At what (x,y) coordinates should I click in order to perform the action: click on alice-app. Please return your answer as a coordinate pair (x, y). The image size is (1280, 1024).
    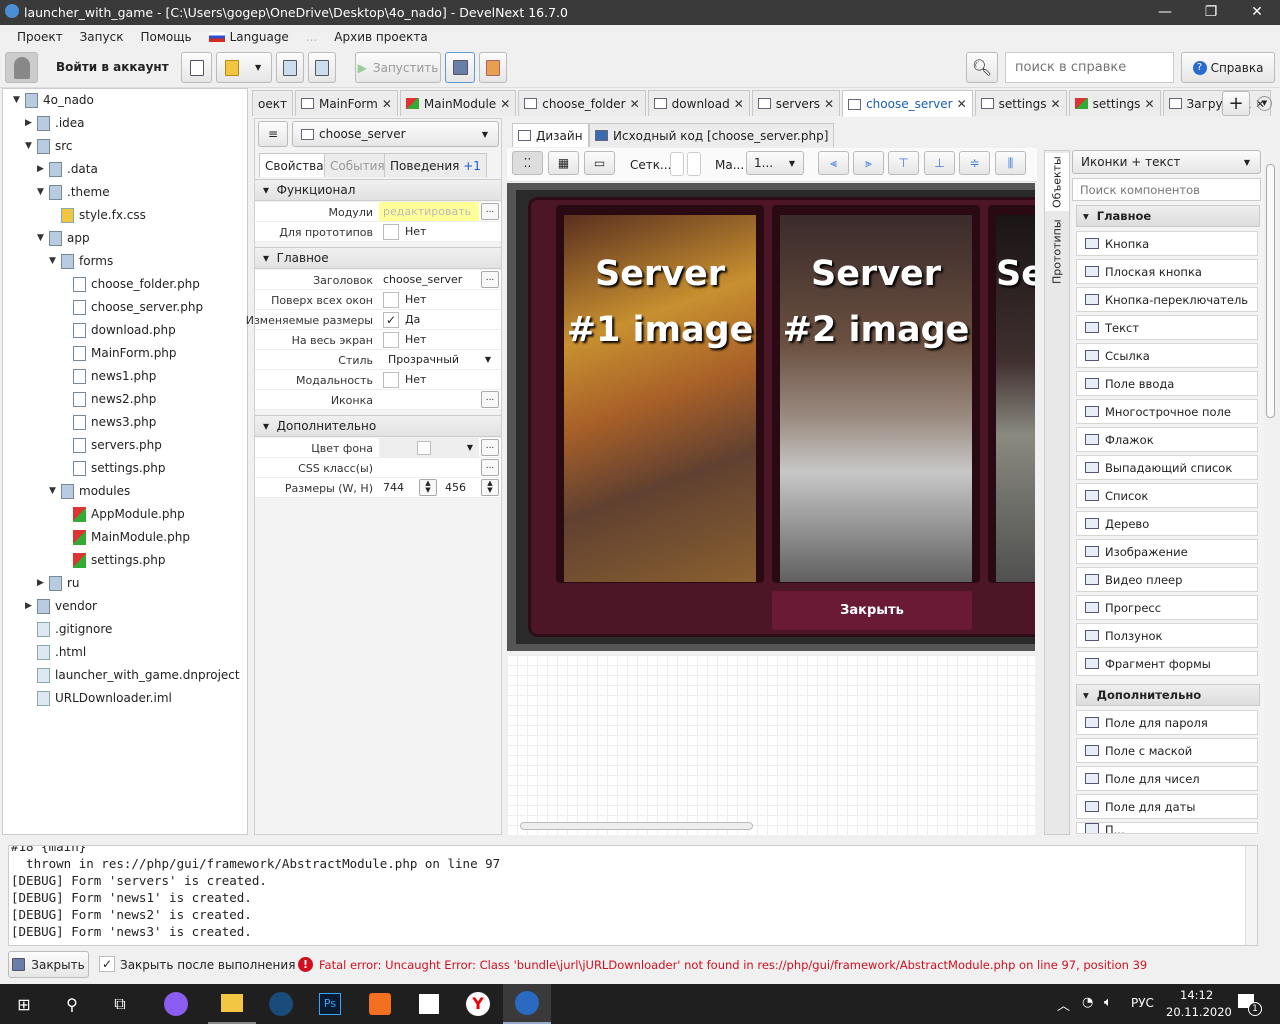
    Looking at the image, I should click on (176, 1004).